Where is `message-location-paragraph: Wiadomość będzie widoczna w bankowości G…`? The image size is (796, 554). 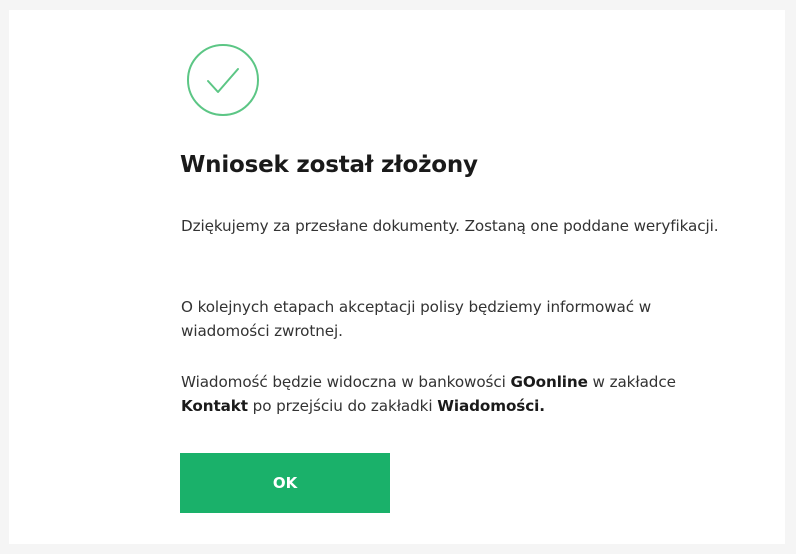 message-location-paragraph: Wiadomość będzie widoczna w bankowości G… is located at coordinates (461, 394).